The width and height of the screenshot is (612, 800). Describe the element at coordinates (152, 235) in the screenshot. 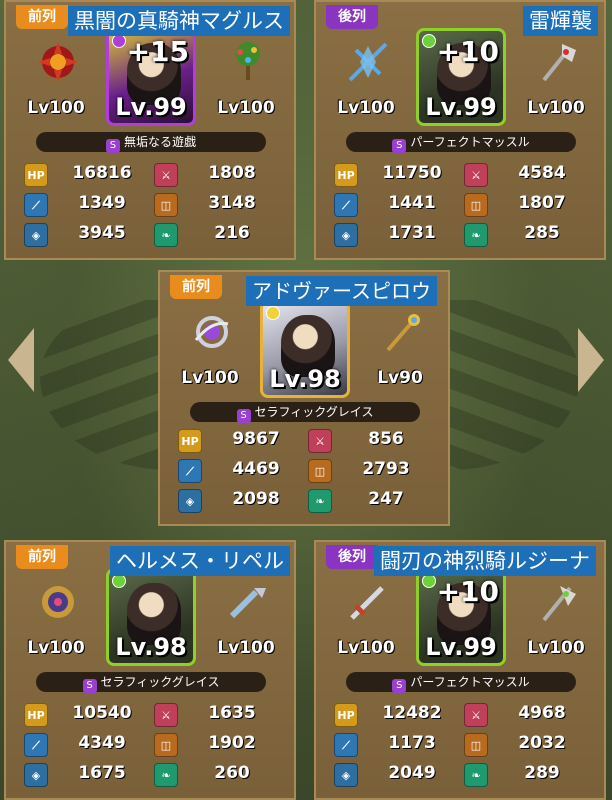

I see `stat-row: ◈ 3945 ❧ 216` at that location.